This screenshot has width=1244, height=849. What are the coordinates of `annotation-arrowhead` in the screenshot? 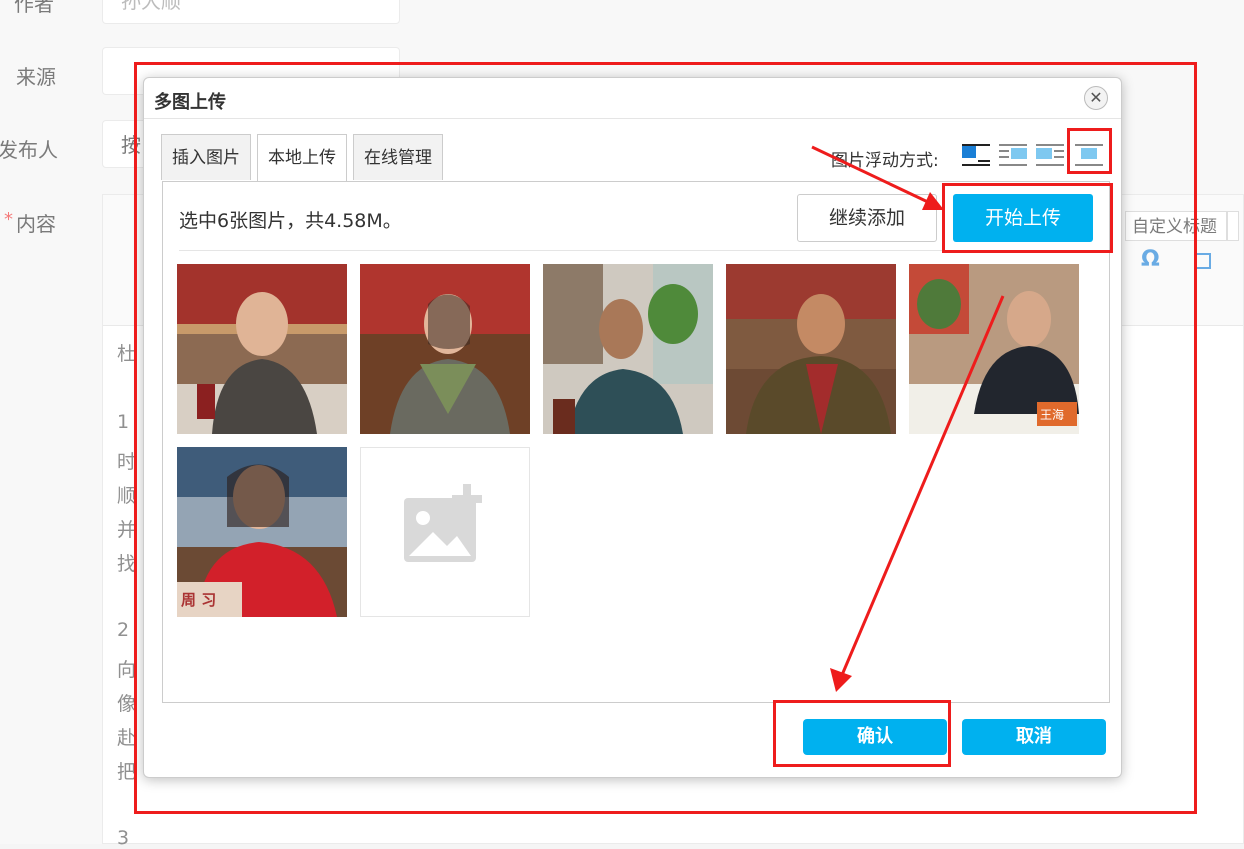 It's located at (841, 680).